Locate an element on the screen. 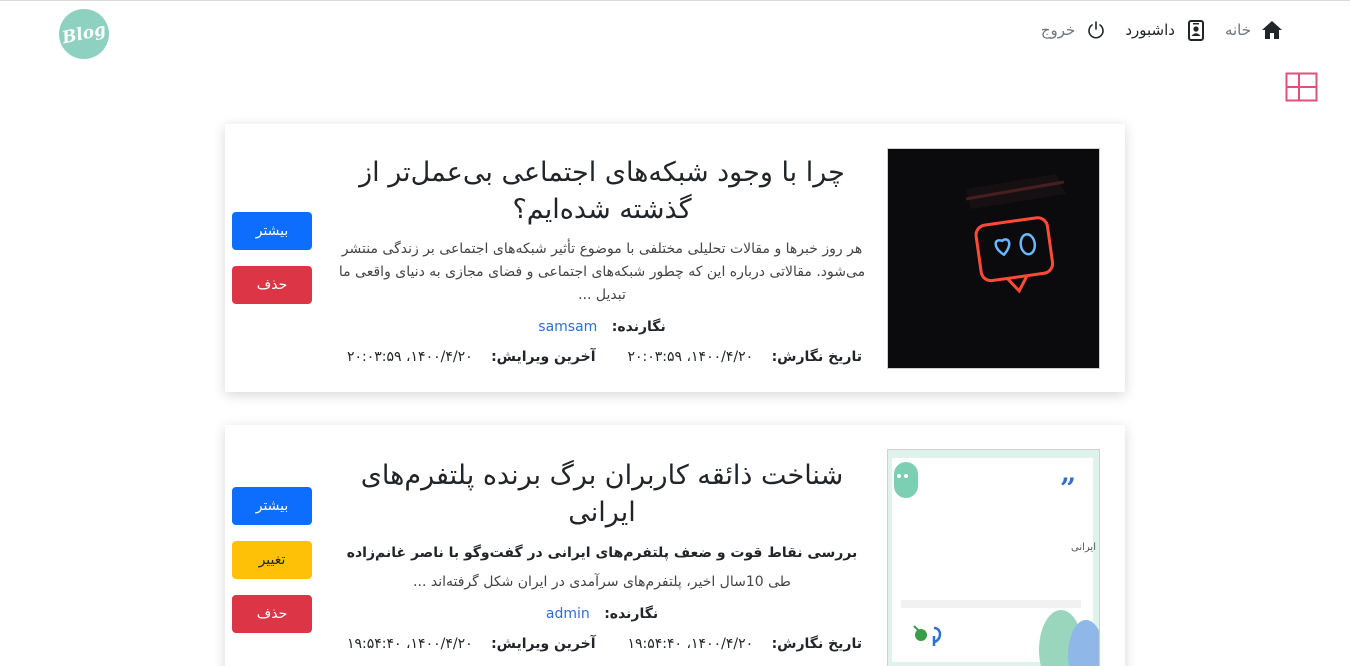 The image size is (1350, 666). id-badge-icon is located at coordinates (1196, 30).